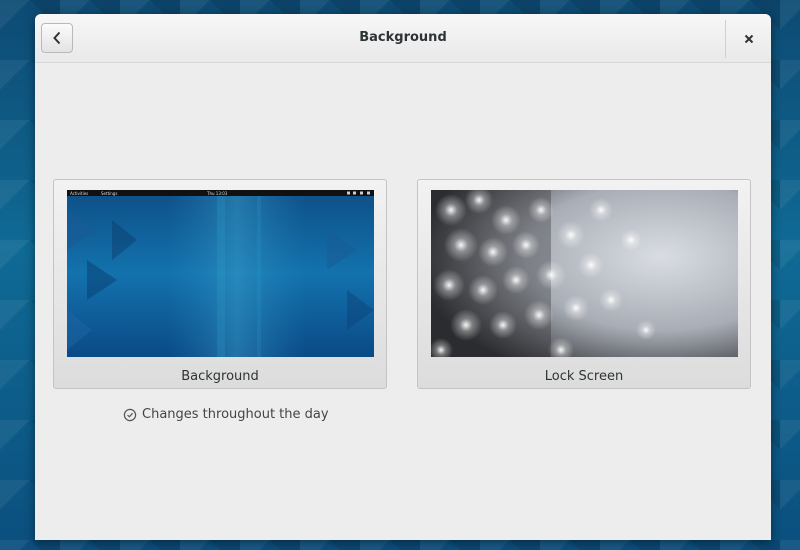 This screenshot has height=550, width=800. I want to click on background-wallpaper-image: Activities Settings Thu 13:03, so click(220, 273).